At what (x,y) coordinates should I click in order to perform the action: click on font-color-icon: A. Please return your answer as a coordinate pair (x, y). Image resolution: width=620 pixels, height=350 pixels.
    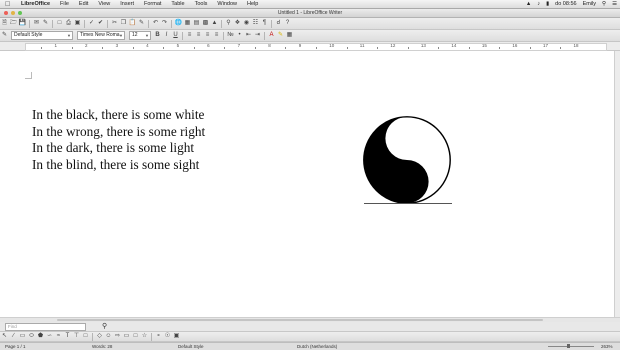
    Looking at the image, I should click on (271, 35).